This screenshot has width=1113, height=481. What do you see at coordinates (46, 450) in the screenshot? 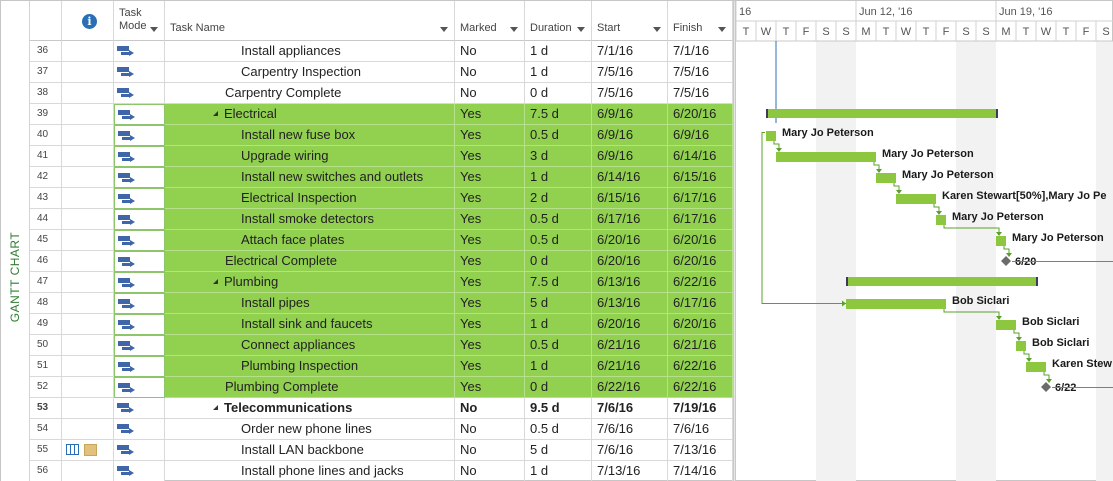
I see `row-number: 55` at bounding box center [46, 450].